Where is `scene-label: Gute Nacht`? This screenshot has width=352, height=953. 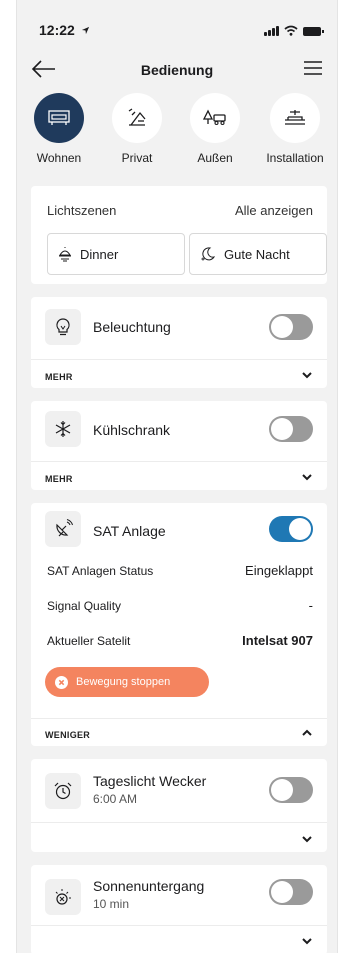
scene-label: Gute Nacht is located at coordinates (257, 254).